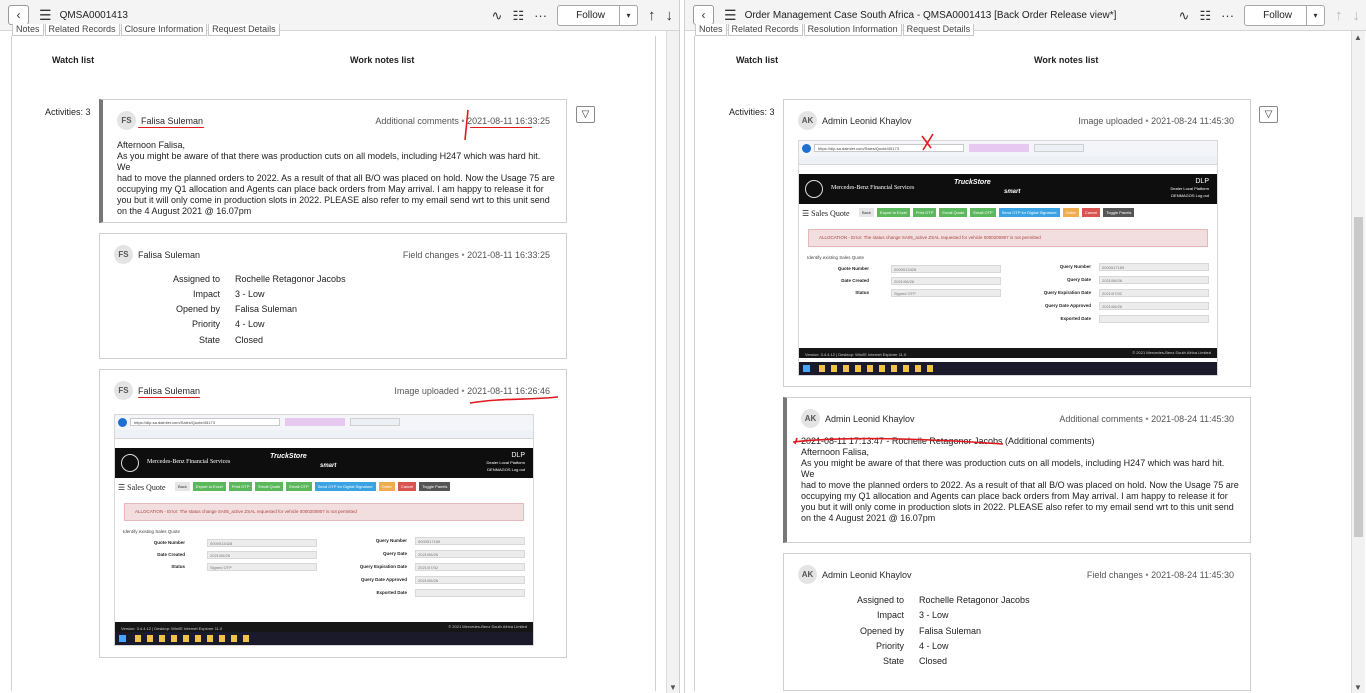 Image resolution: width=1366 pixels, height=693 pixels. Describe the element at coordinates (142, 487) in the screenshot. I see `sales-quote-title: ☰ Sales Quote` at that location.